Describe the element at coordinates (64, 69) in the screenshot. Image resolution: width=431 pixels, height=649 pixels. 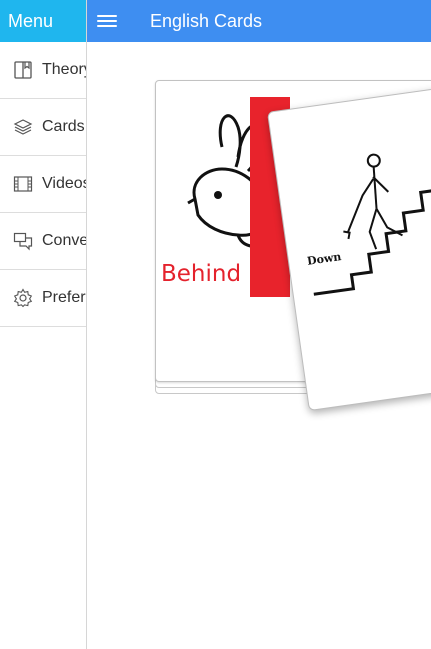
I see `sidebar-item-label: Theory` at that location.